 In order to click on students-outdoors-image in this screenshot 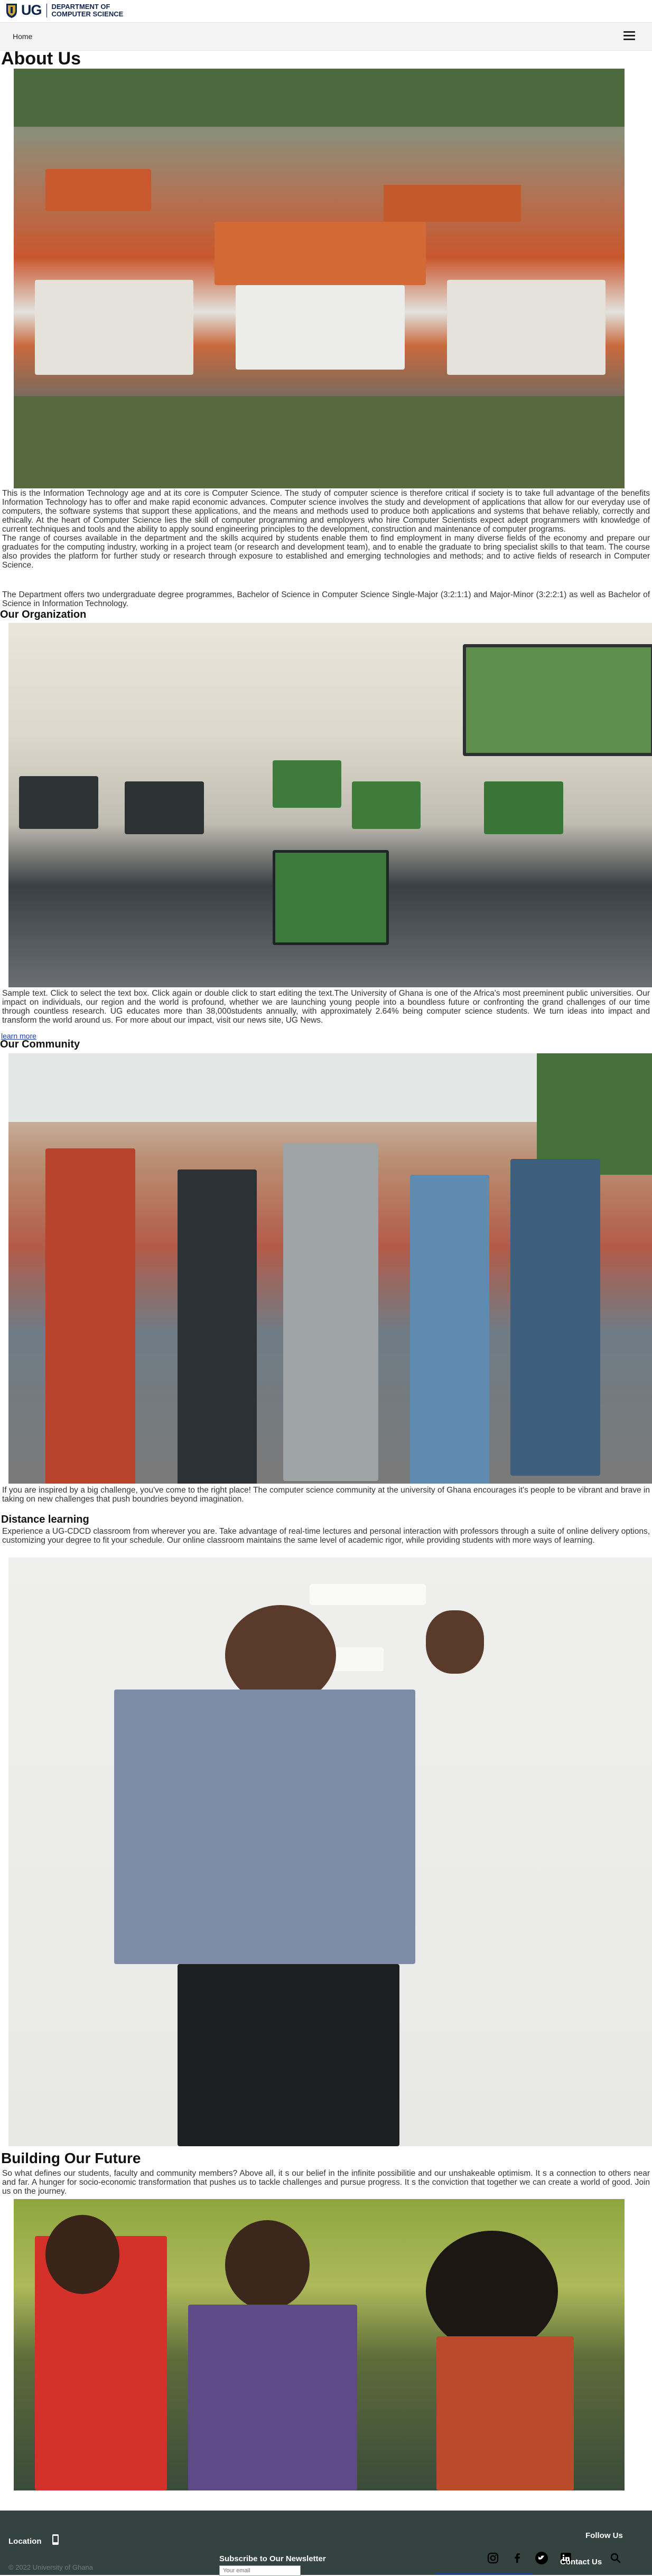, I will do `click(319, 2344)`.